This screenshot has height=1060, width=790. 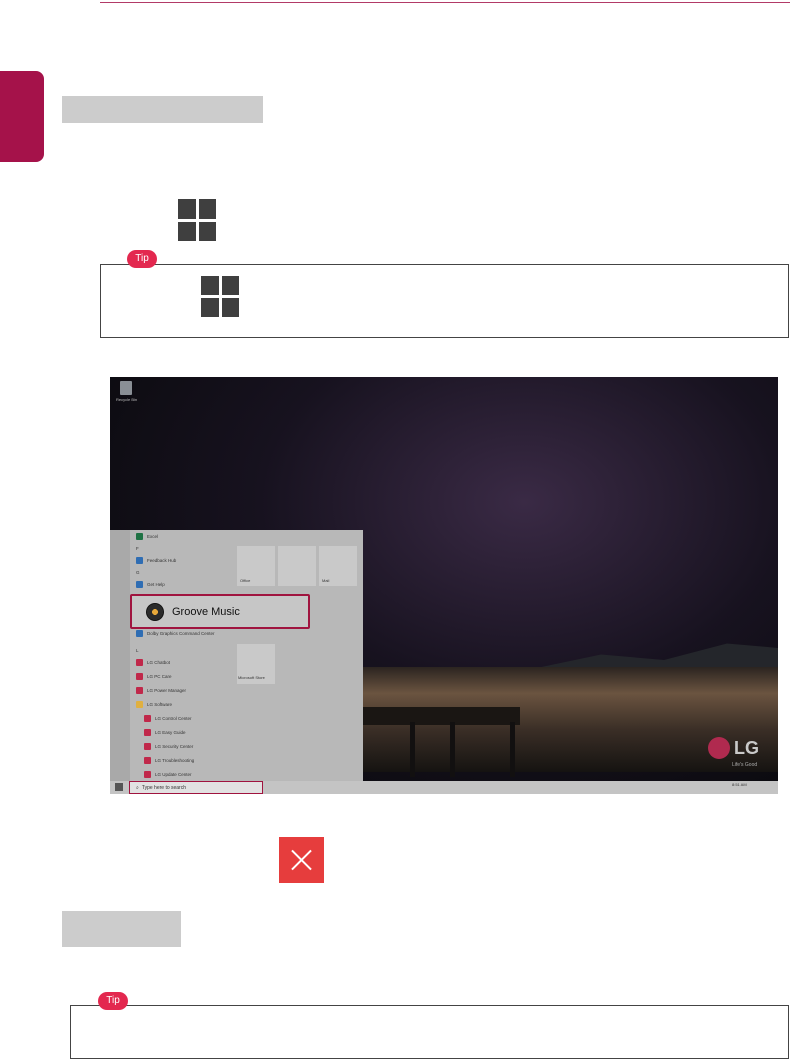 I want to click on taskbar-search-box: ⌕ Type here to search, so click(x=196, y=787).